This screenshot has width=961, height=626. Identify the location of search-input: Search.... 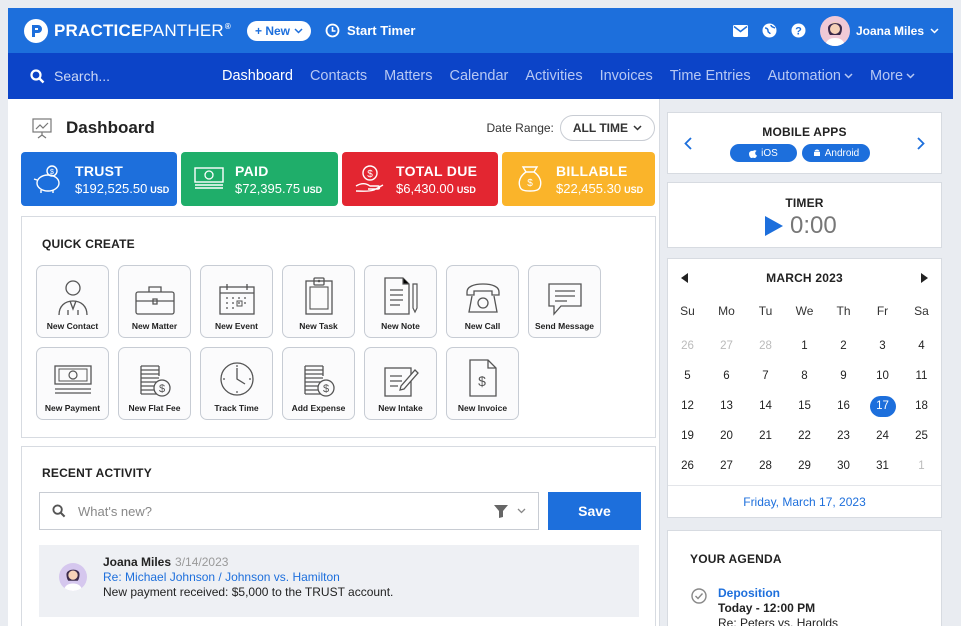
(120, 76).